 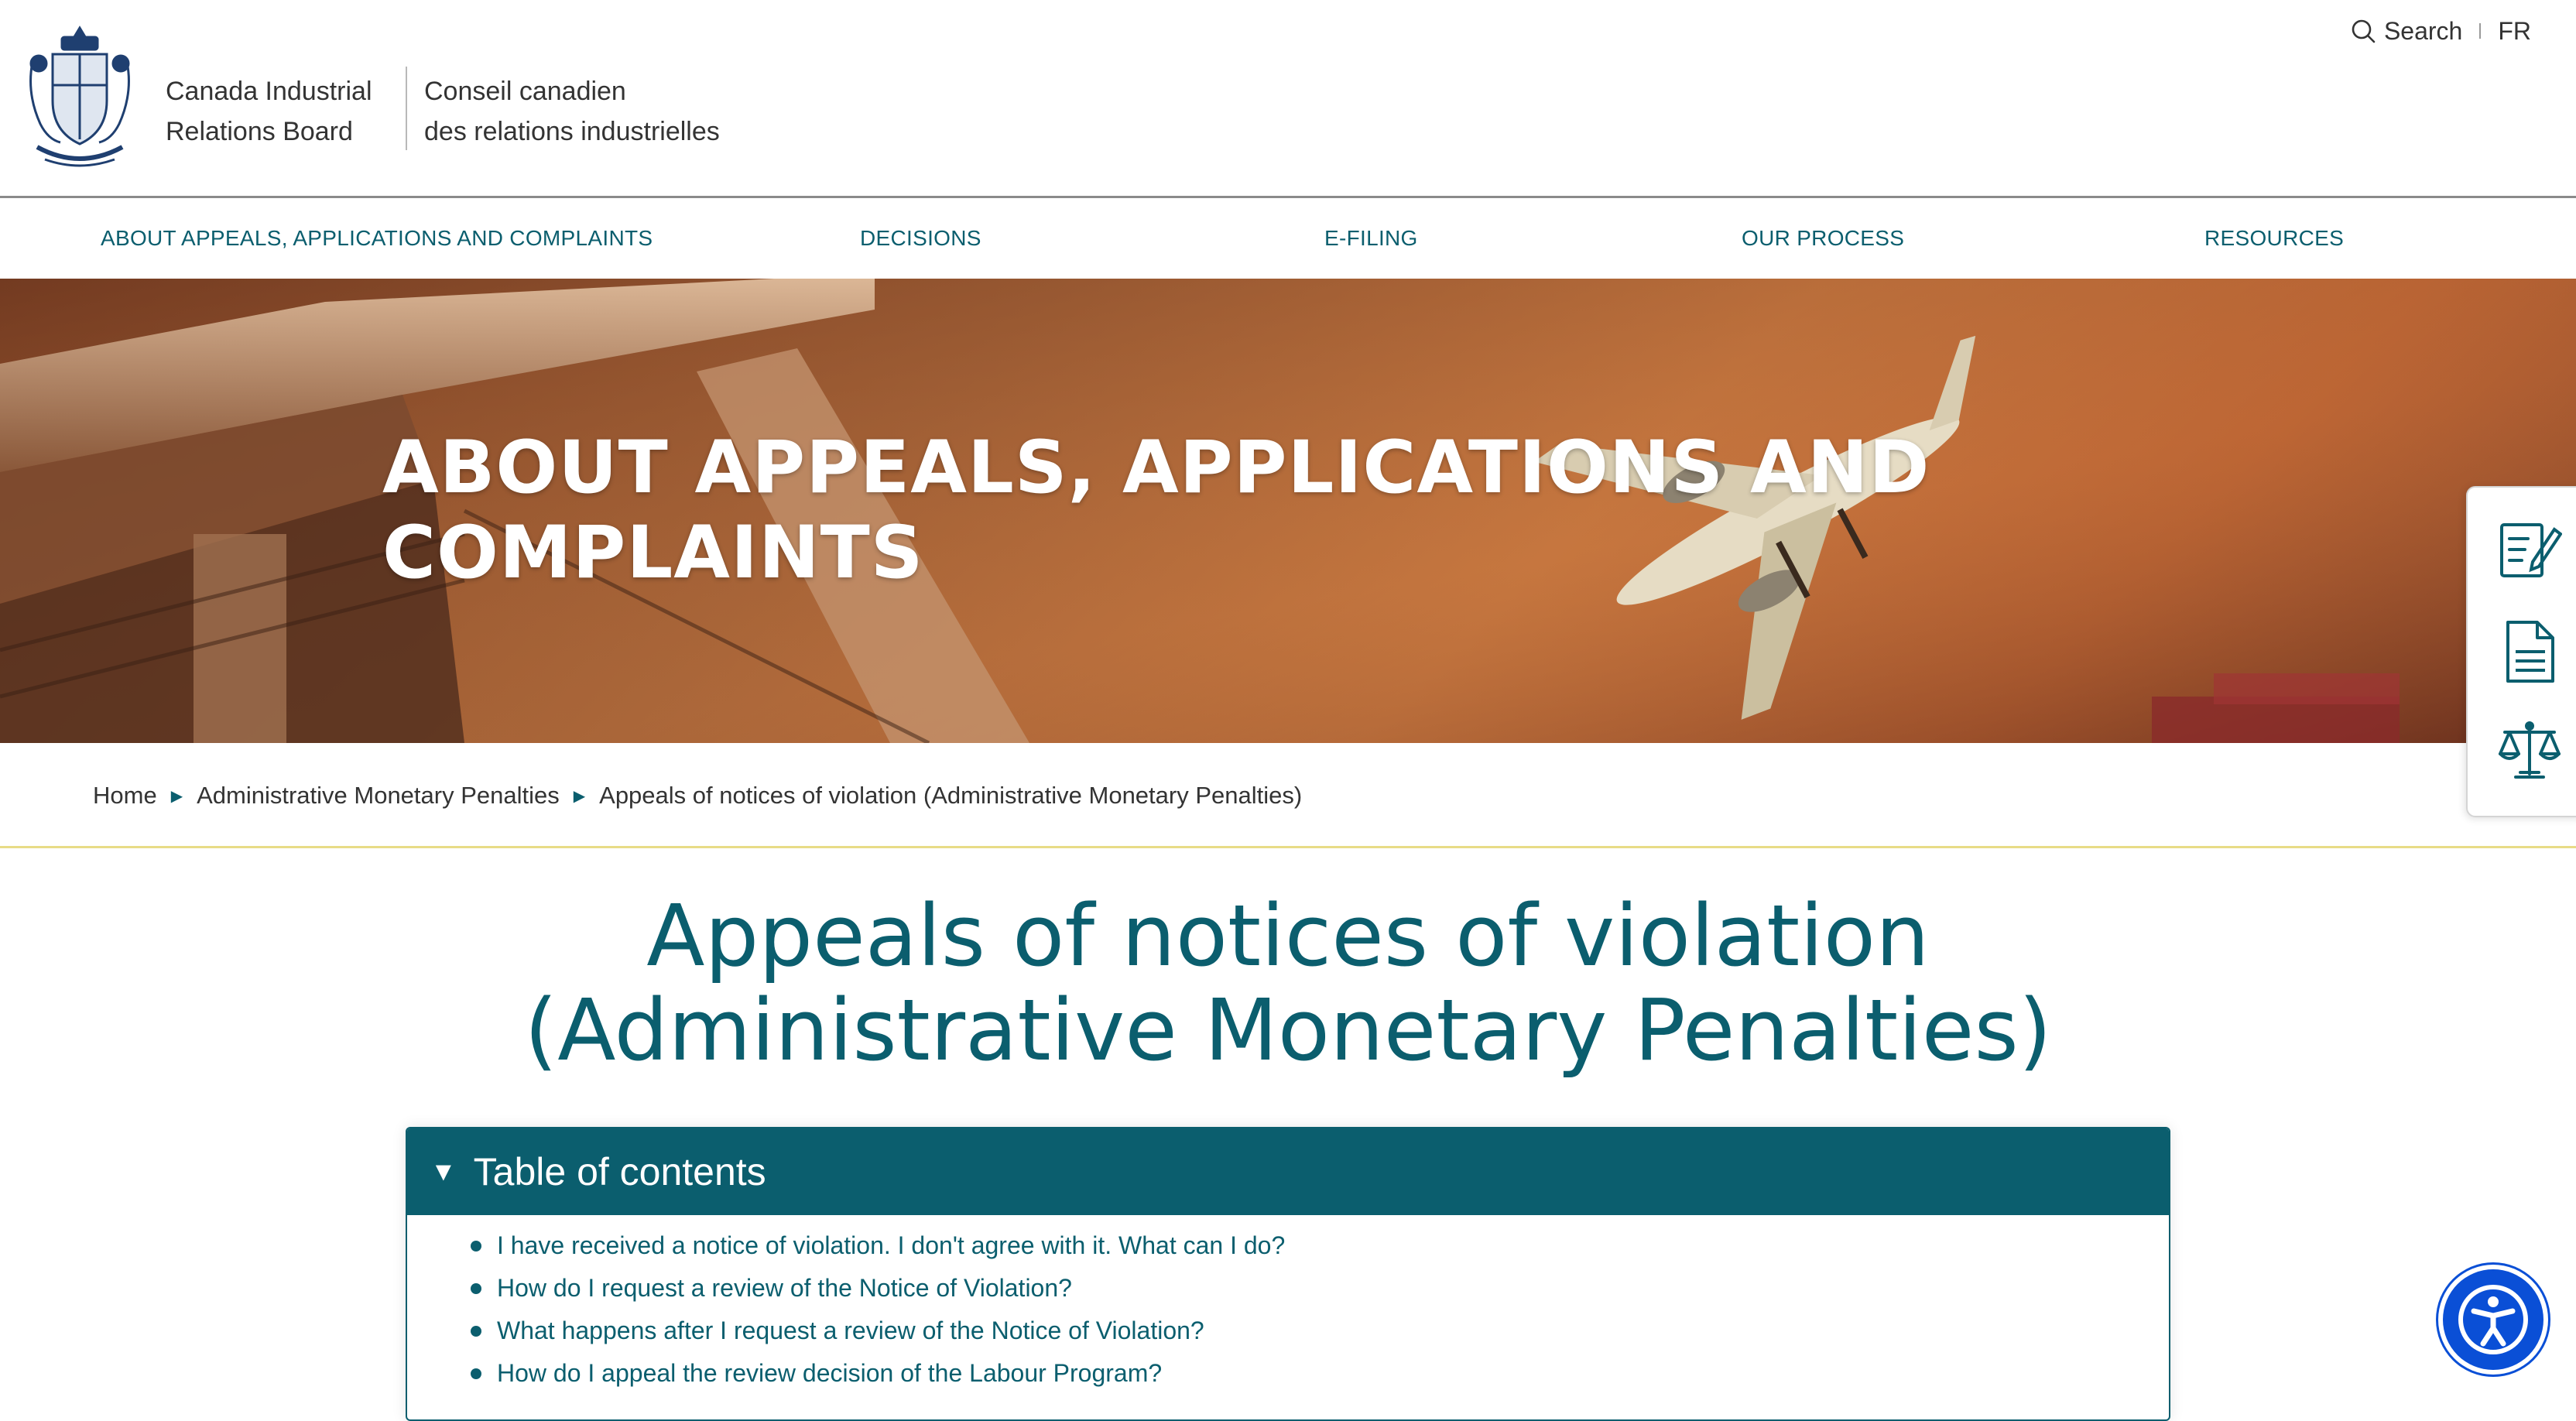 I want to click on breadcrumb-home: Home, so click(x=125, y=796).